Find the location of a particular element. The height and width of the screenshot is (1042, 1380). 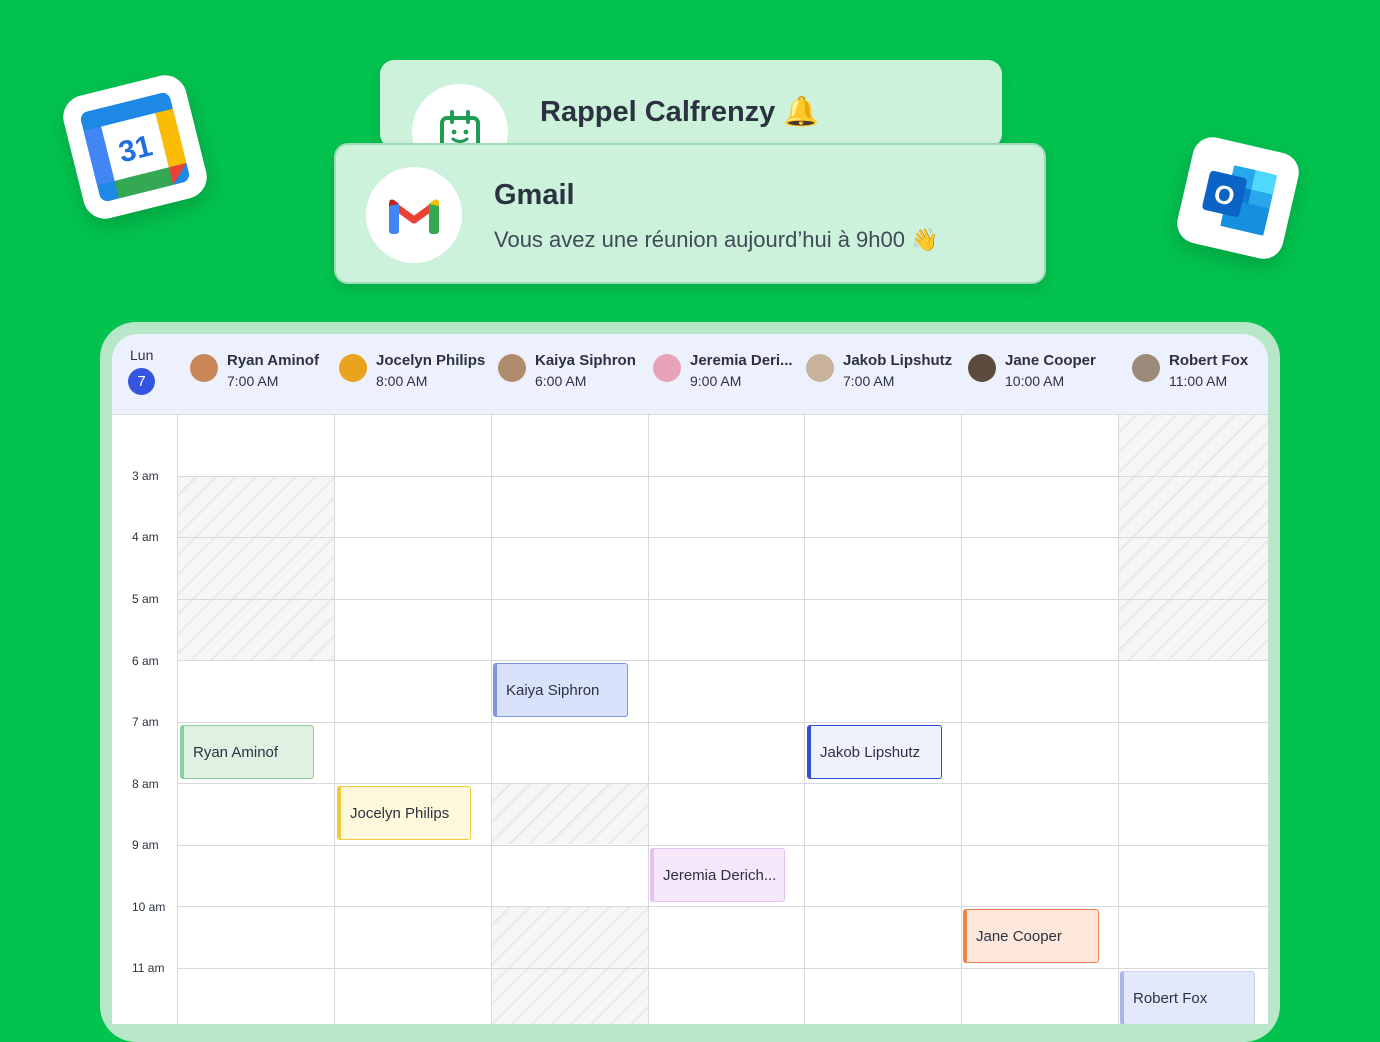

google-calendar-icon: 31 is located at coordinates (135, 147).